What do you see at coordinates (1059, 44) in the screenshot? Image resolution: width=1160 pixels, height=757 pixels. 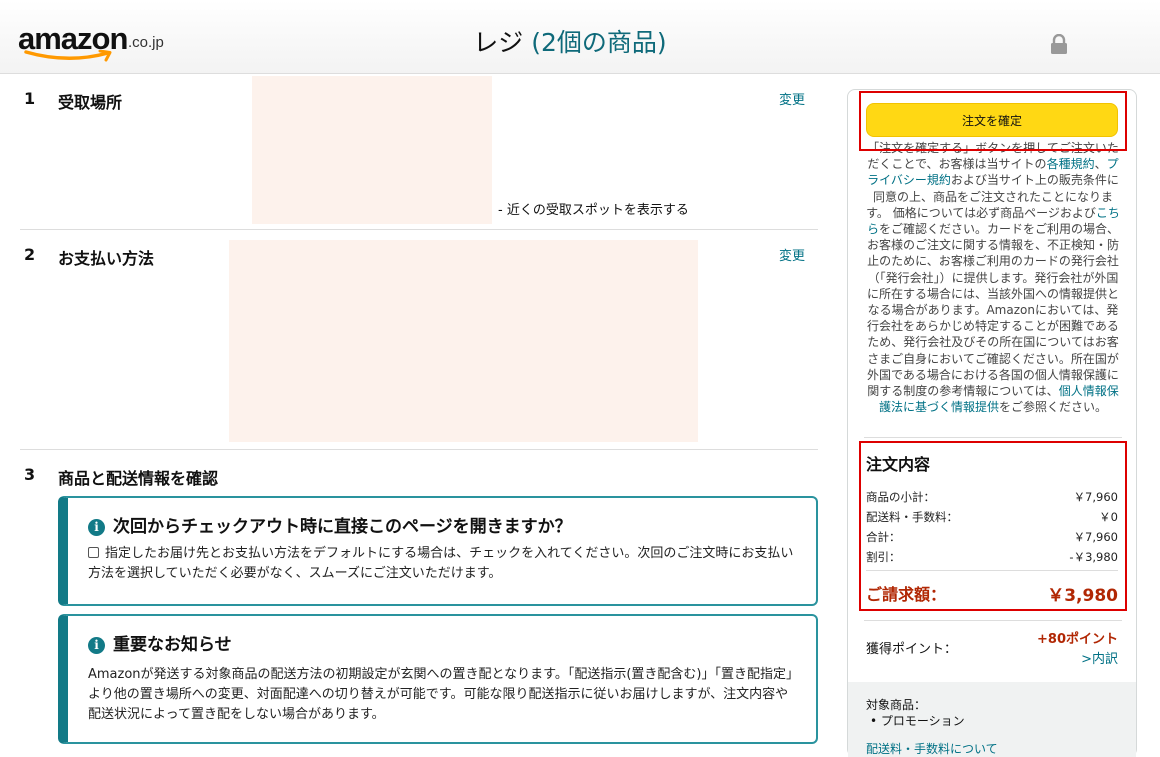 I see `lock-icon` at bounding box center [1059, 44].